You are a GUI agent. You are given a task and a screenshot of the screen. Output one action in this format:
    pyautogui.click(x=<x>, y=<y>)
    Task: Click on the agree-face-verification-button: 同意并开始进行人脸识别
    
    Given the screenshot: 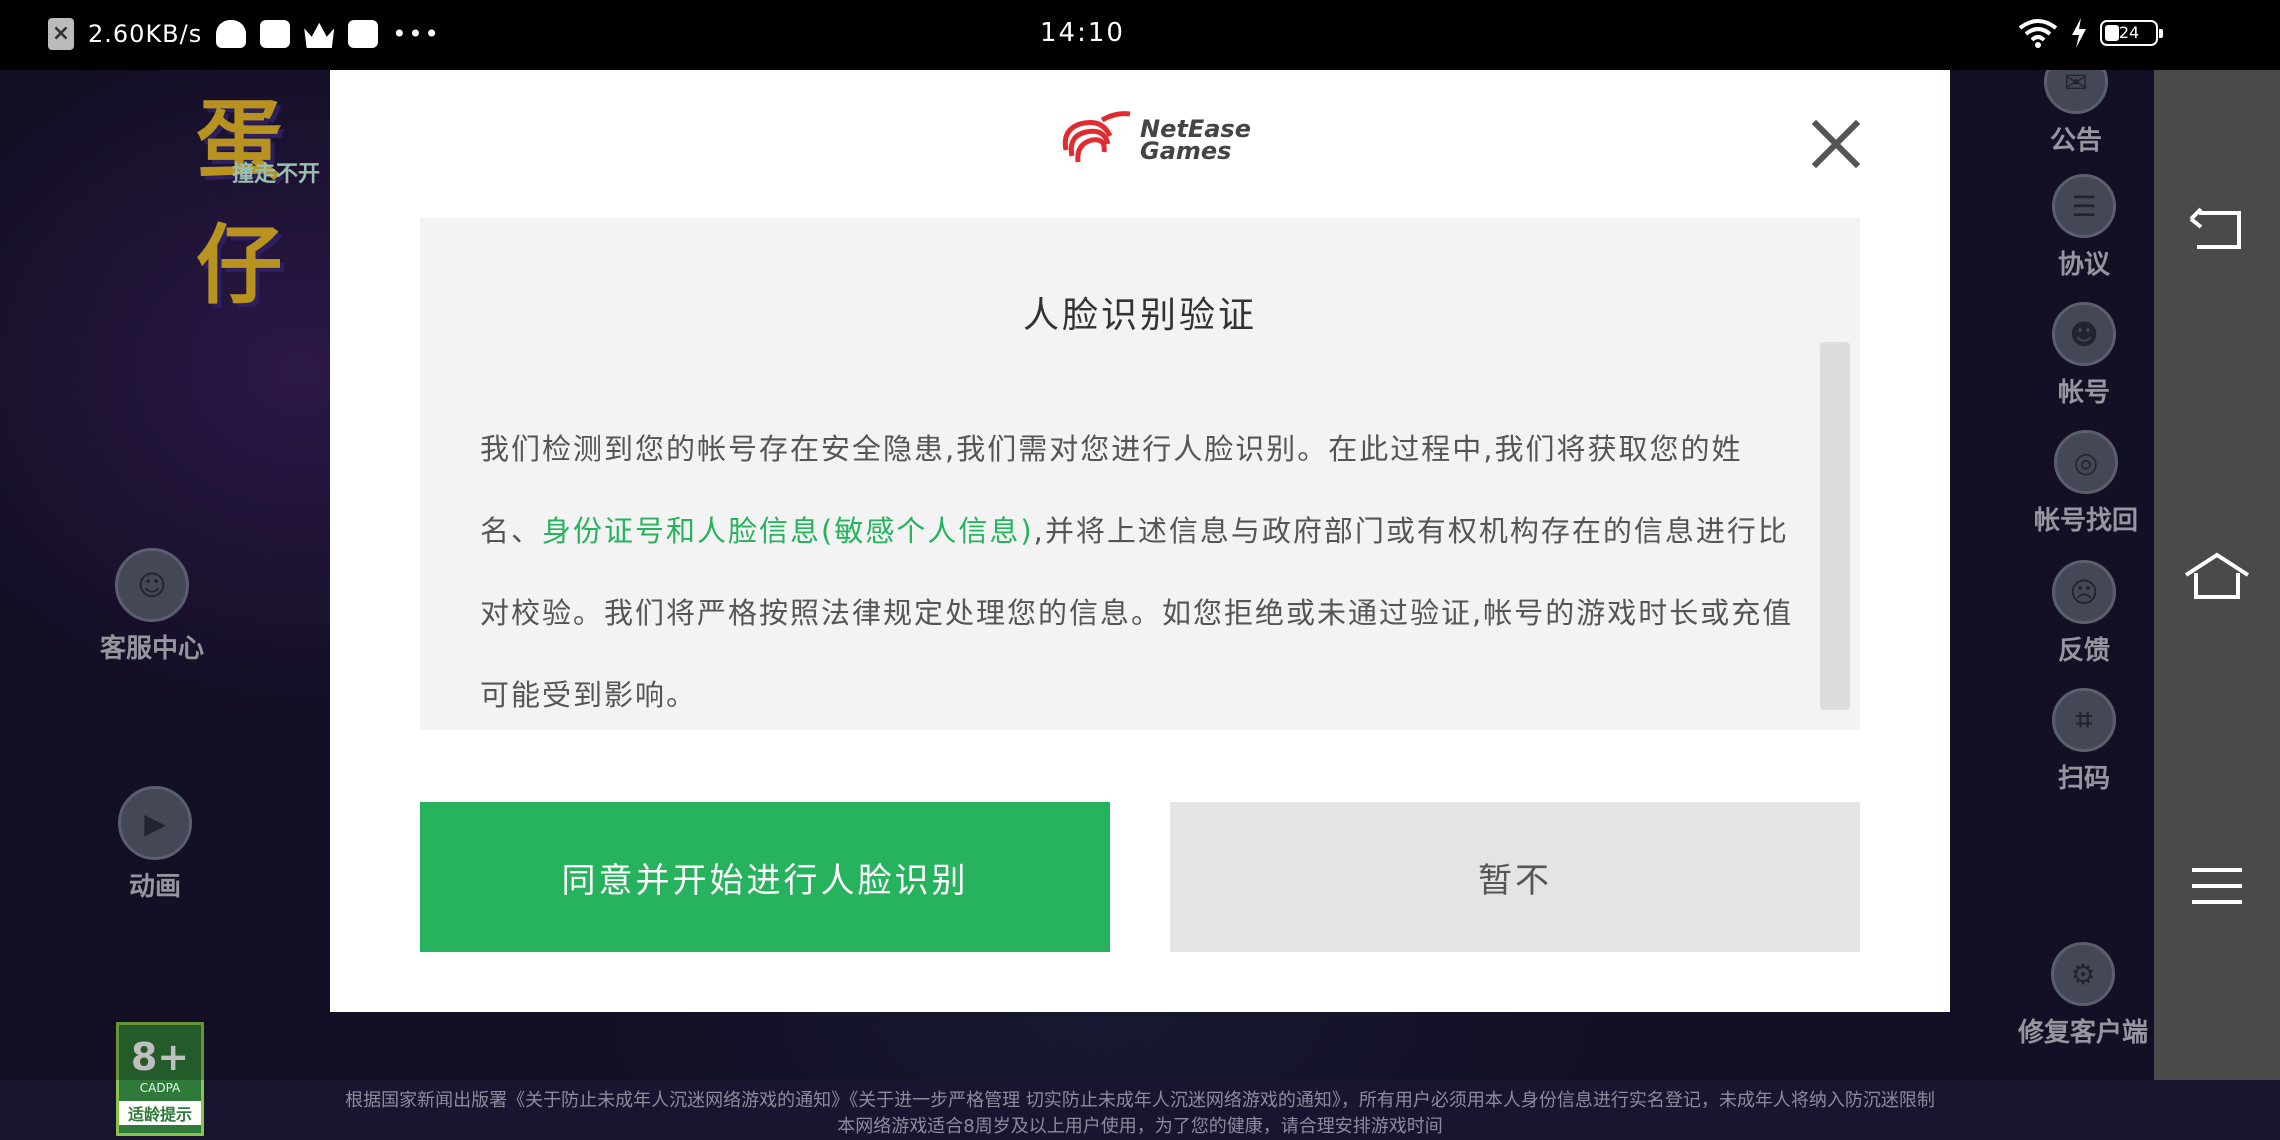 What is the action you would take?
    pyautogui.click(x=765, y=877)
    